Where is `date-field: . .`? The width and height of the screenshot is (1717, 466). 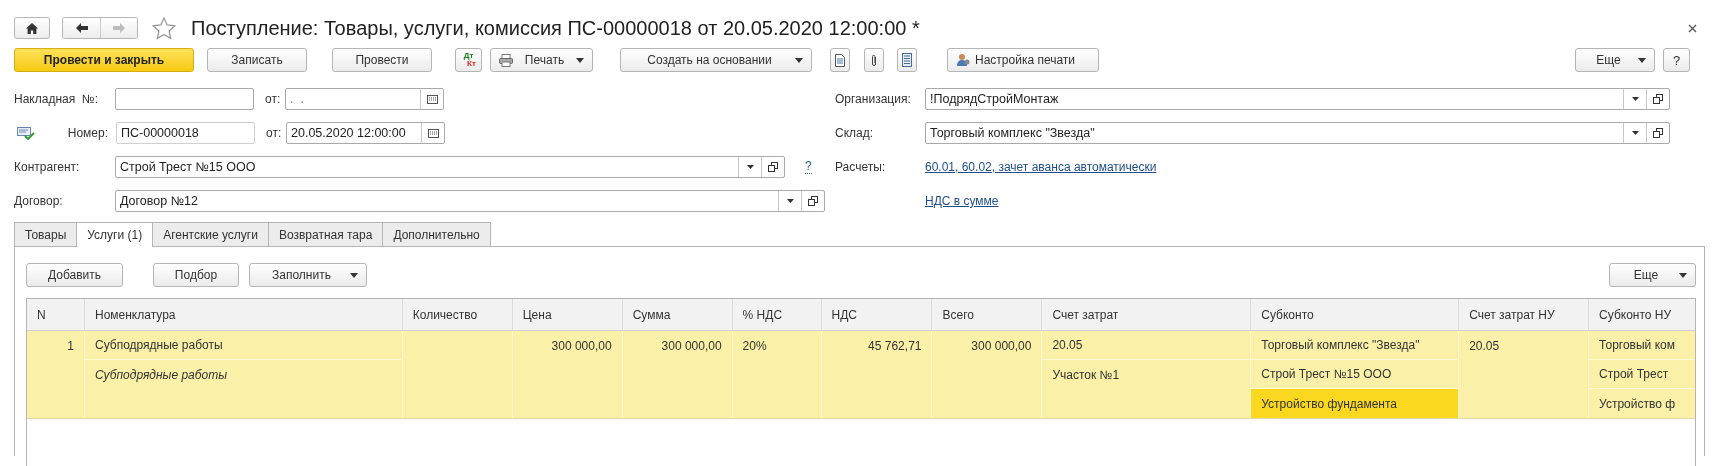 date-field: . . is located at coordinates (364, 99).